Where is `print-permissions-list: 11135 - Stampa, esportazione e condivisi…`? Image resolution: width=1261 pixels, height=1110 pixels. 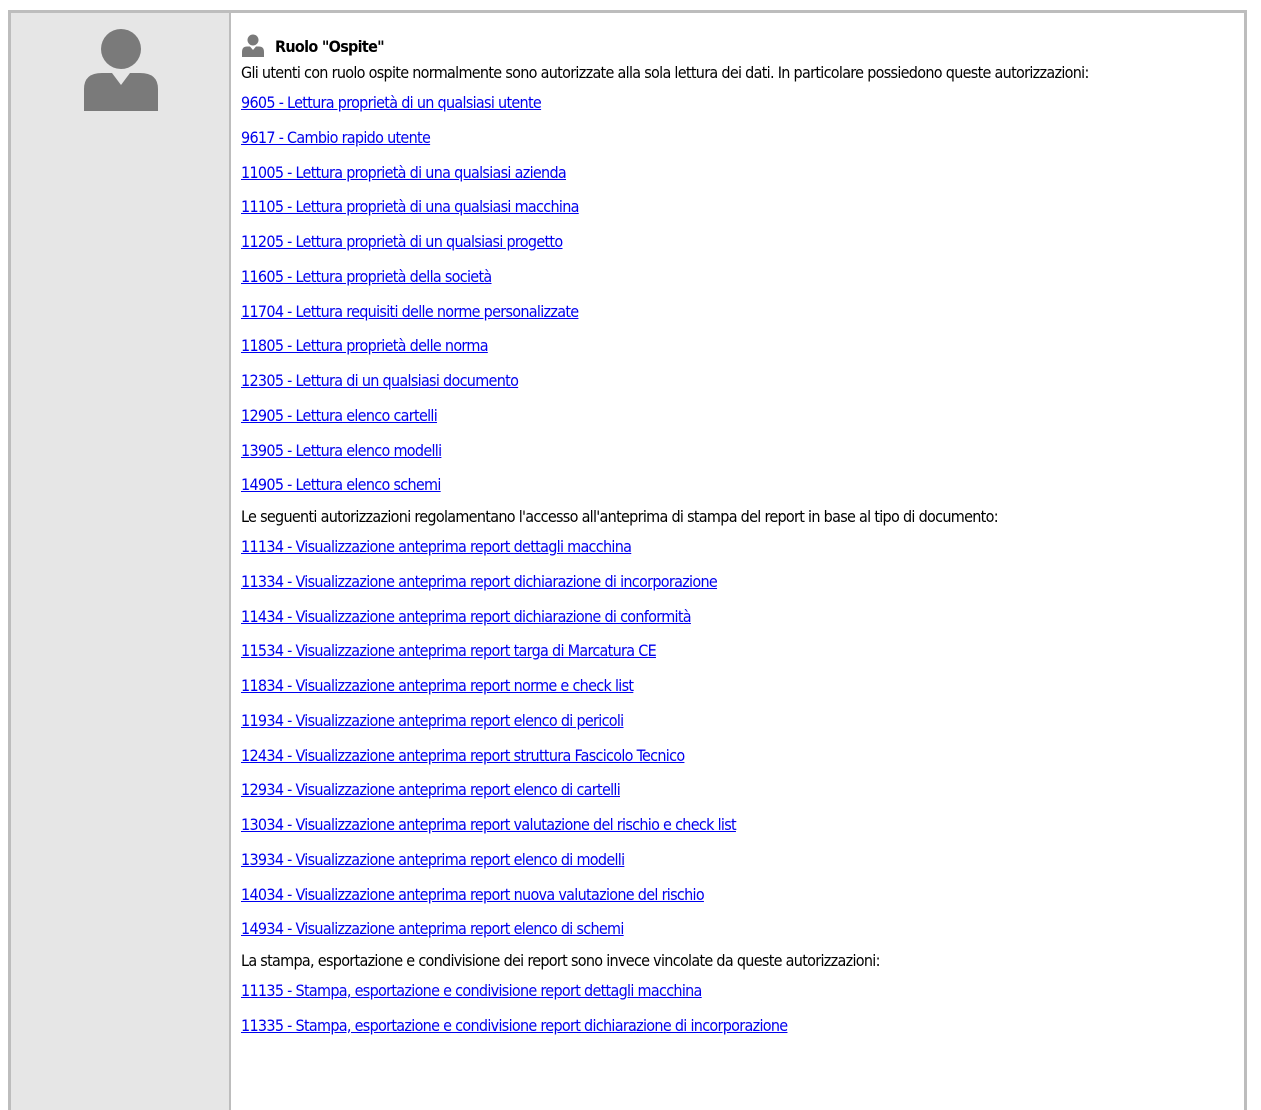 print-permissions-list: 11135 - Stampa, esportazione e condivisi… is located at coordinates (741, 1009).